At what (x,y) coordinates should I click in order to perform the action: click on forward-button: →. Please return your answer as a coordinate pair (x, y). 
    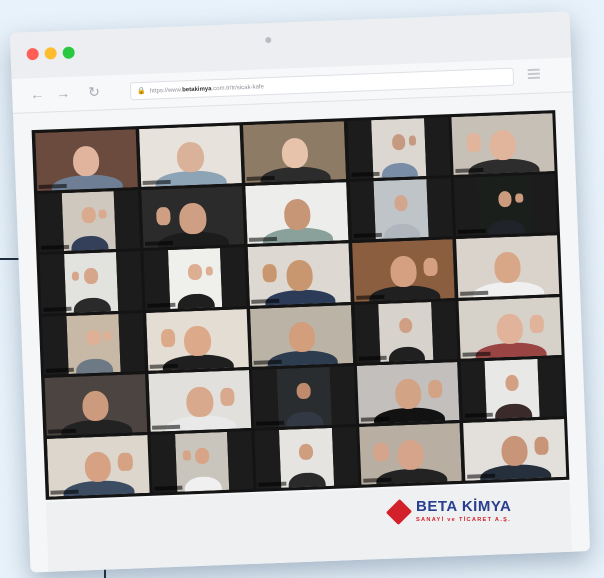
    Looking at the image, I should click on (63, 93).